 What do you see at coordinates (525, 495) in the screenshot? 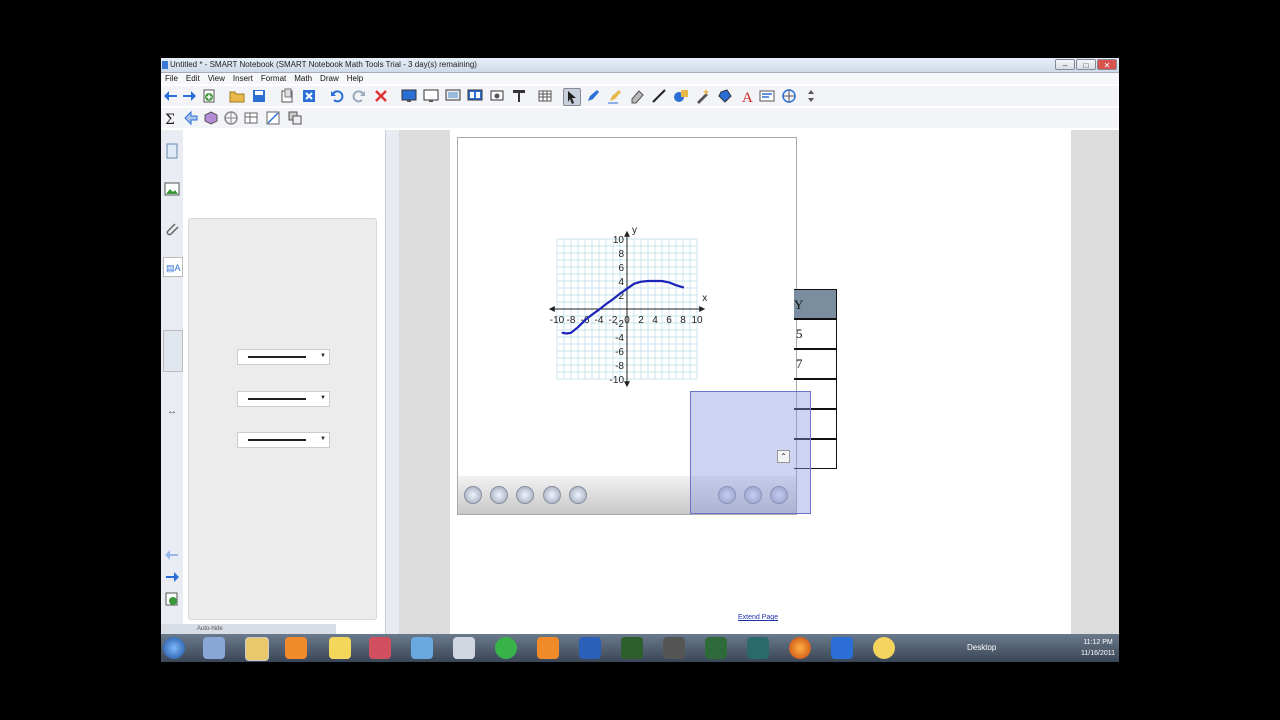
I see `line-tool-icon` at bounding box center [525, 495].